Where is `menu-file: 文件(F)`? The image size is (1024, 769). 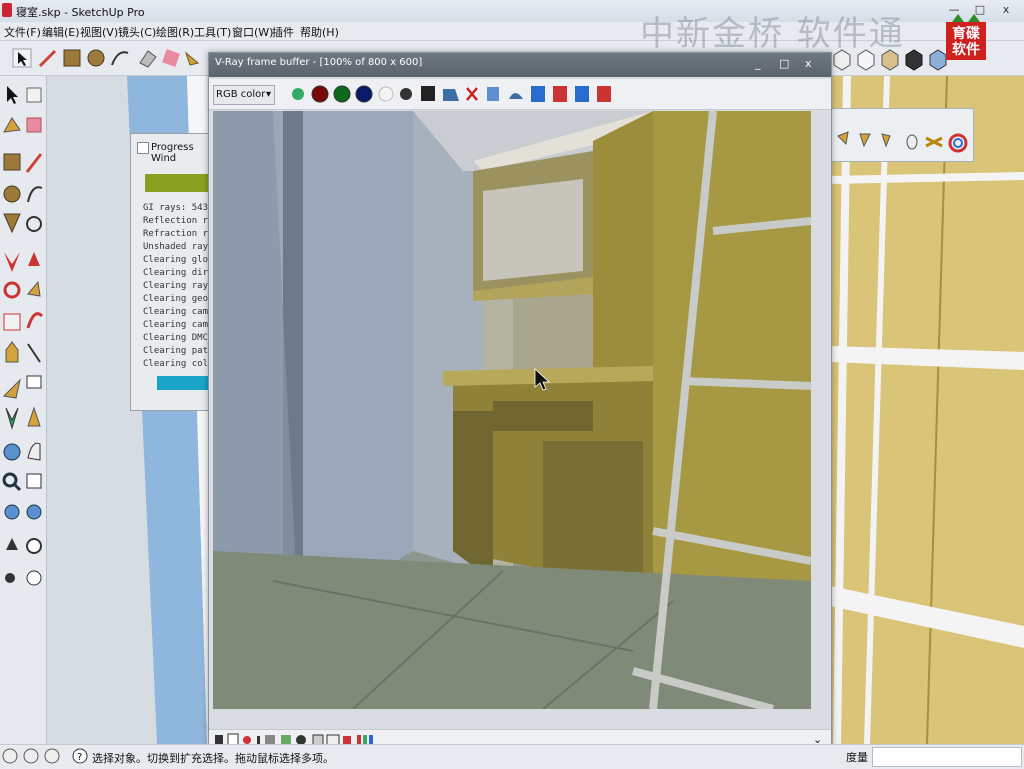 menu-file: 文件(F) is located at coordinates (22, 32).